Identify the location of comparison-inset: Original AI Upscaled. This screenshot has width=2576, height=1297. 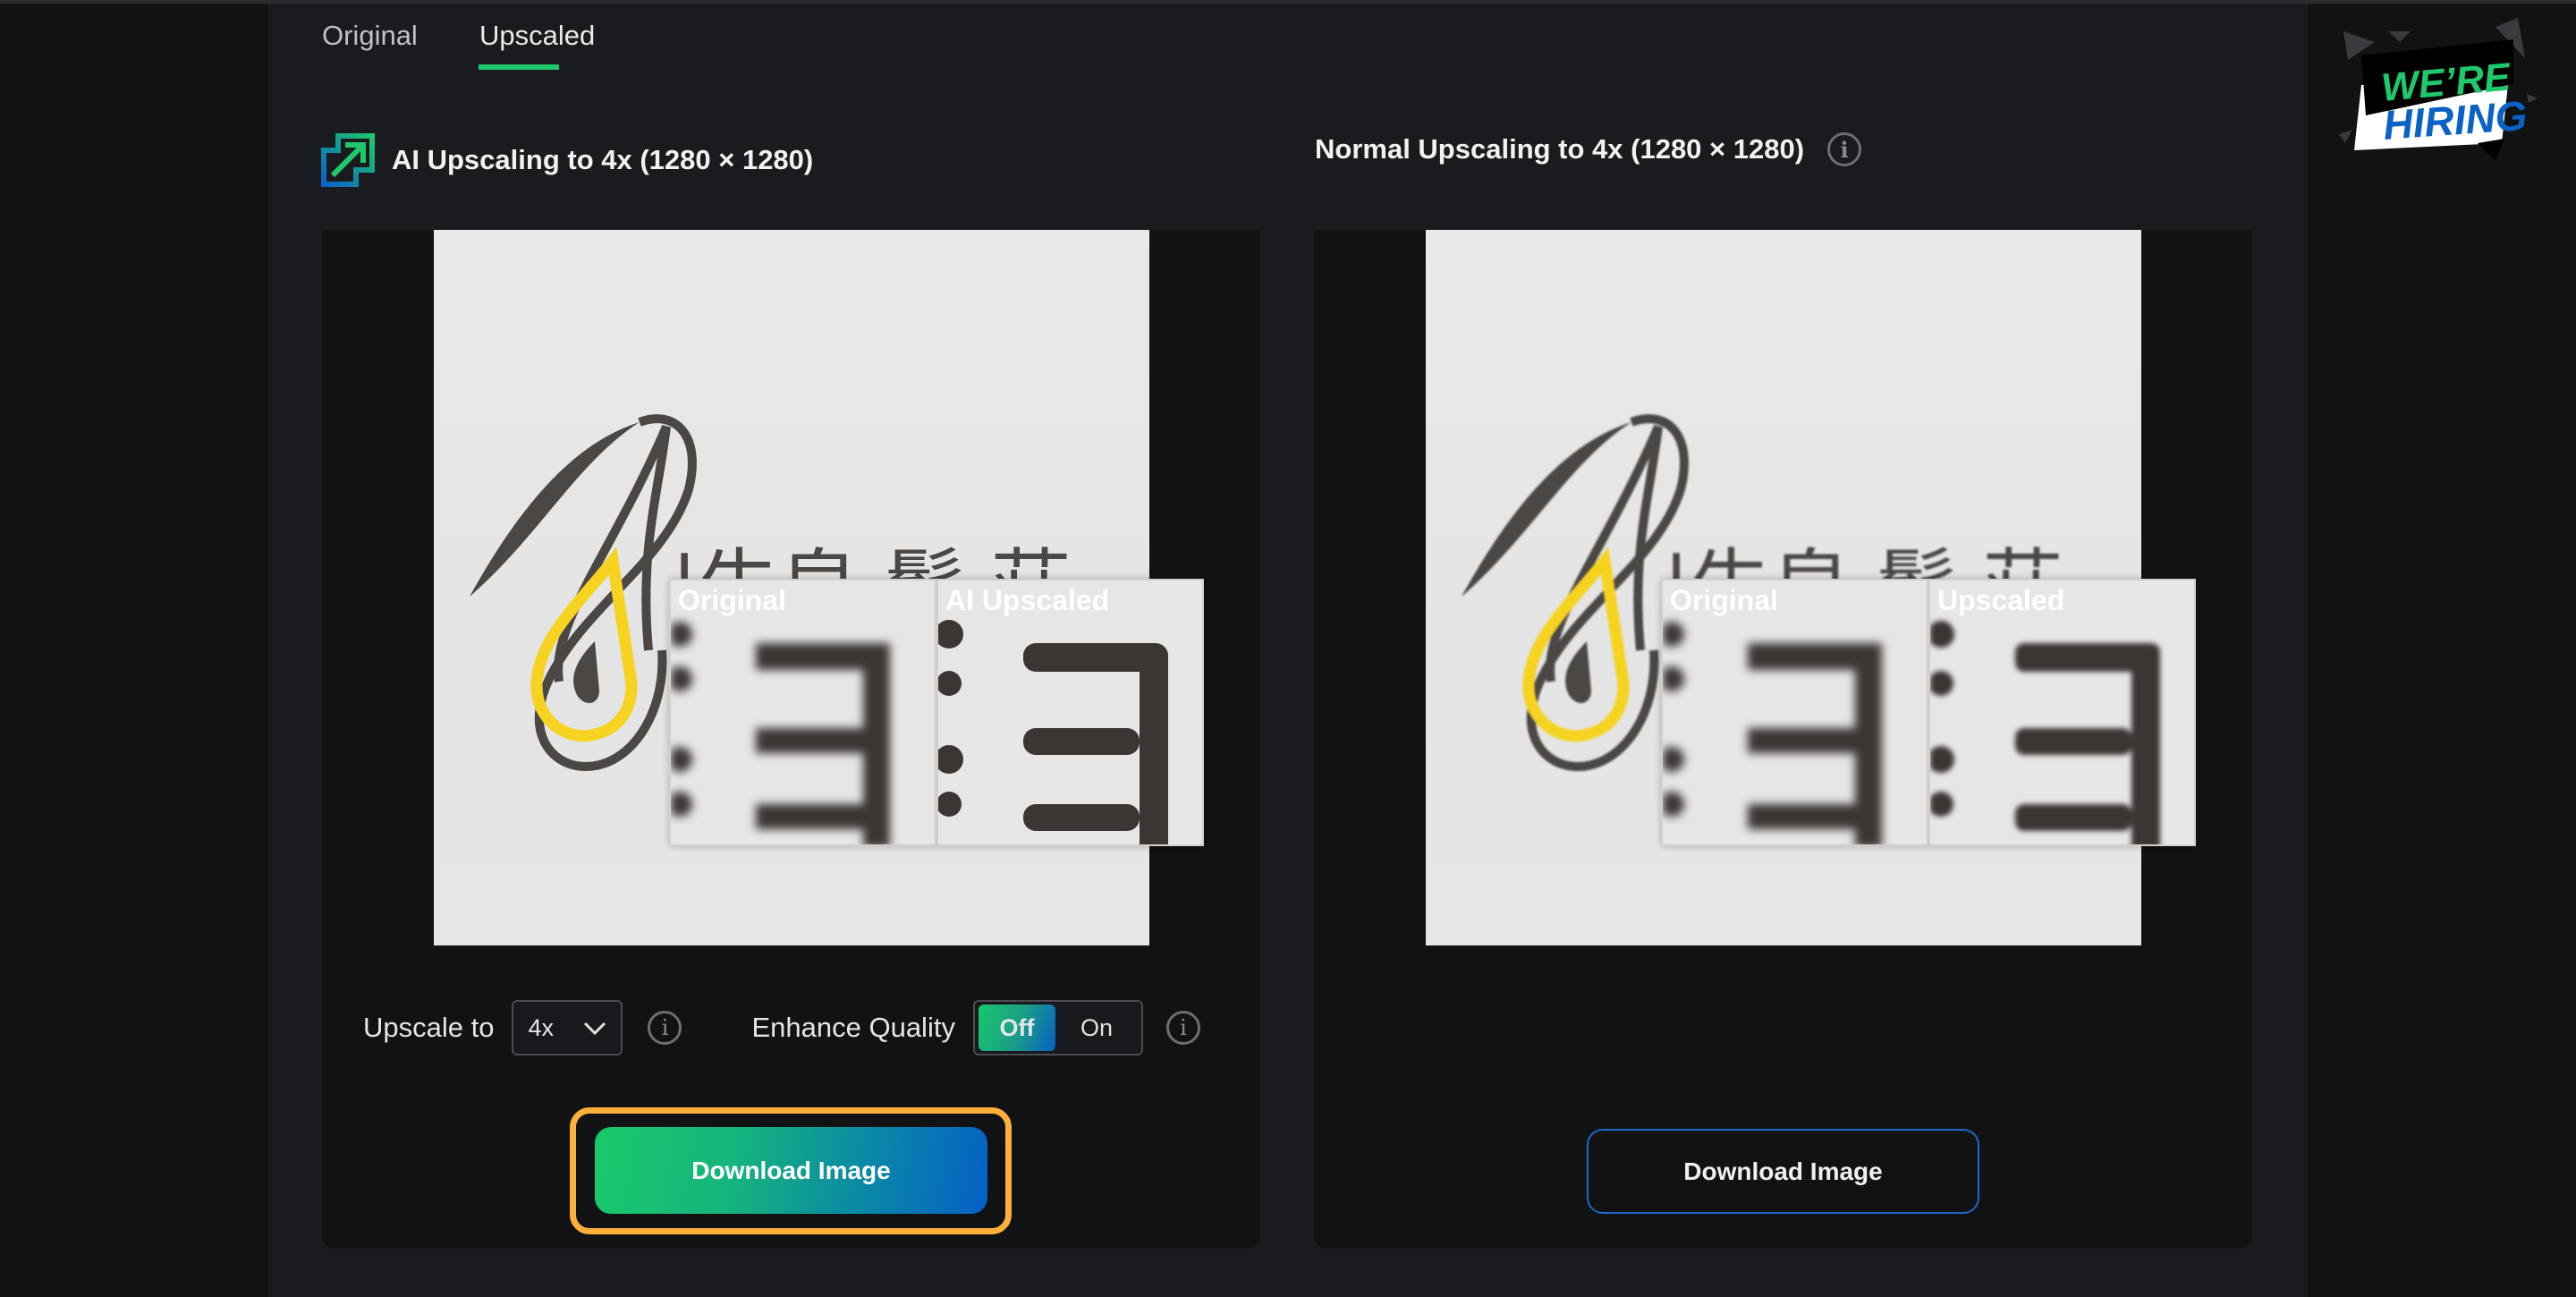
(936, 712).